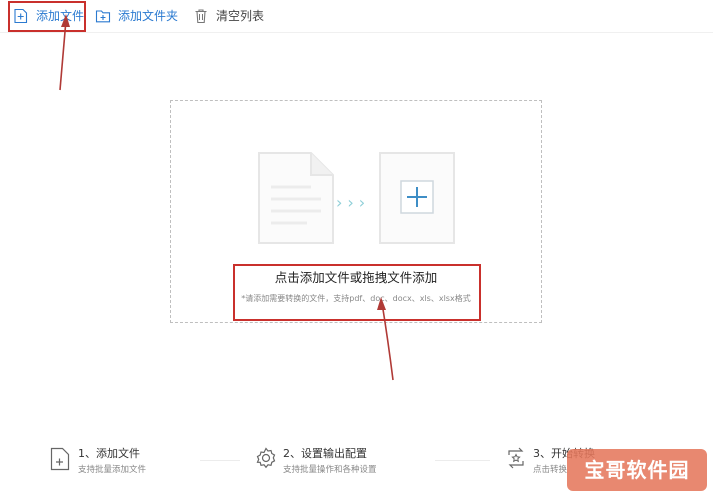 The width and height of the screenshot is (713, 500). Describe the element at coordinates (516, 458) in the screenshot. I see `convert-icon` at that location.